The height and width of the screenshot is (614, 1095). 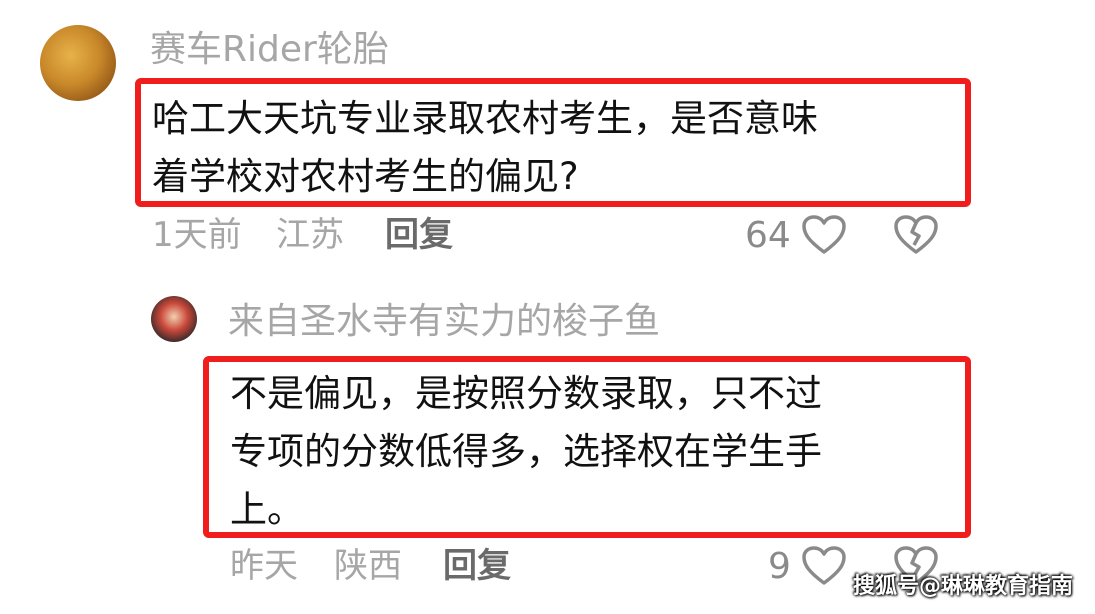 I want to click on comment-username: 来自圣水寺有实力的梭子鱼, so click(x=444, y=322).